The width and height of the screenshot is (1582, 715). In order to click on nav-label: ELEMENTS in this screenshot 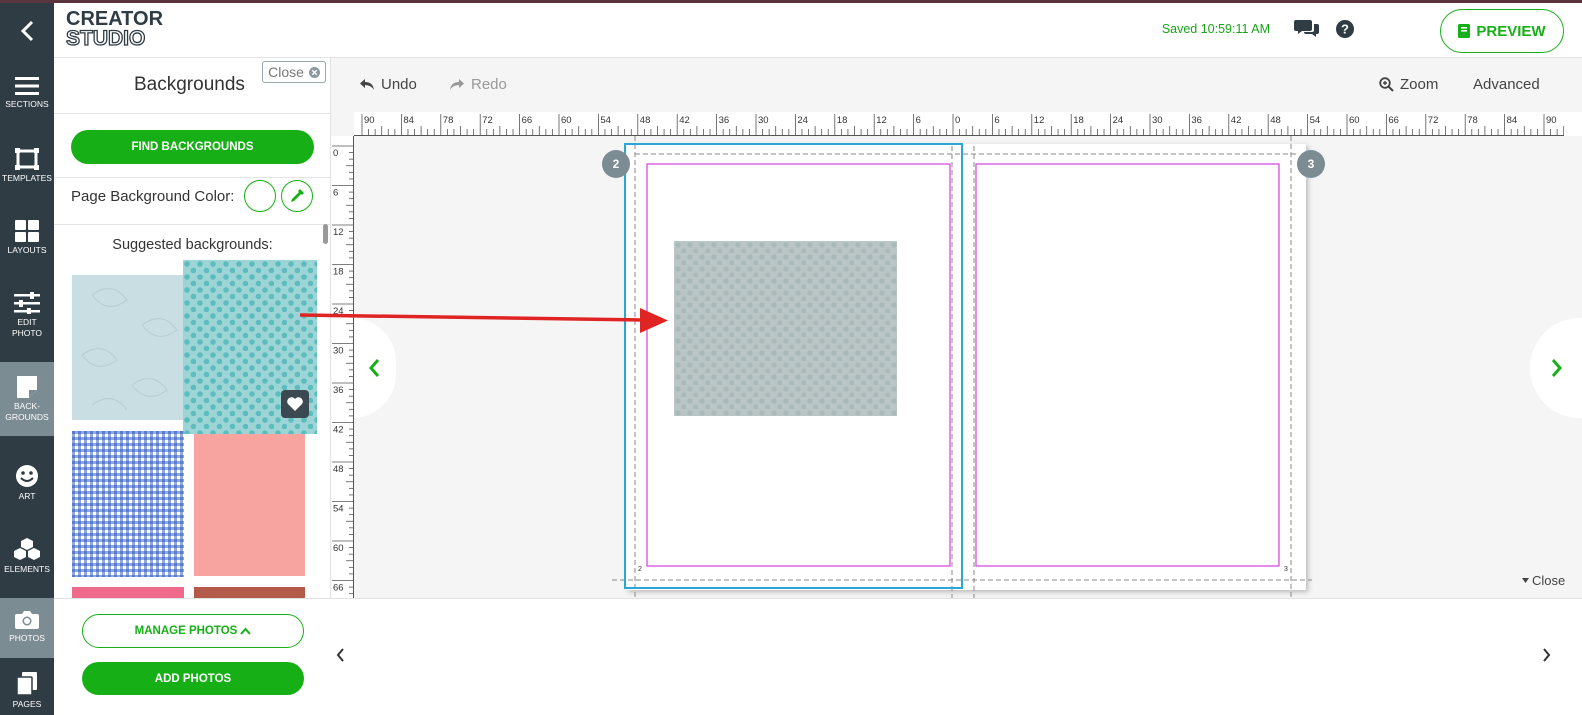, I will do `click(27, 569)`.